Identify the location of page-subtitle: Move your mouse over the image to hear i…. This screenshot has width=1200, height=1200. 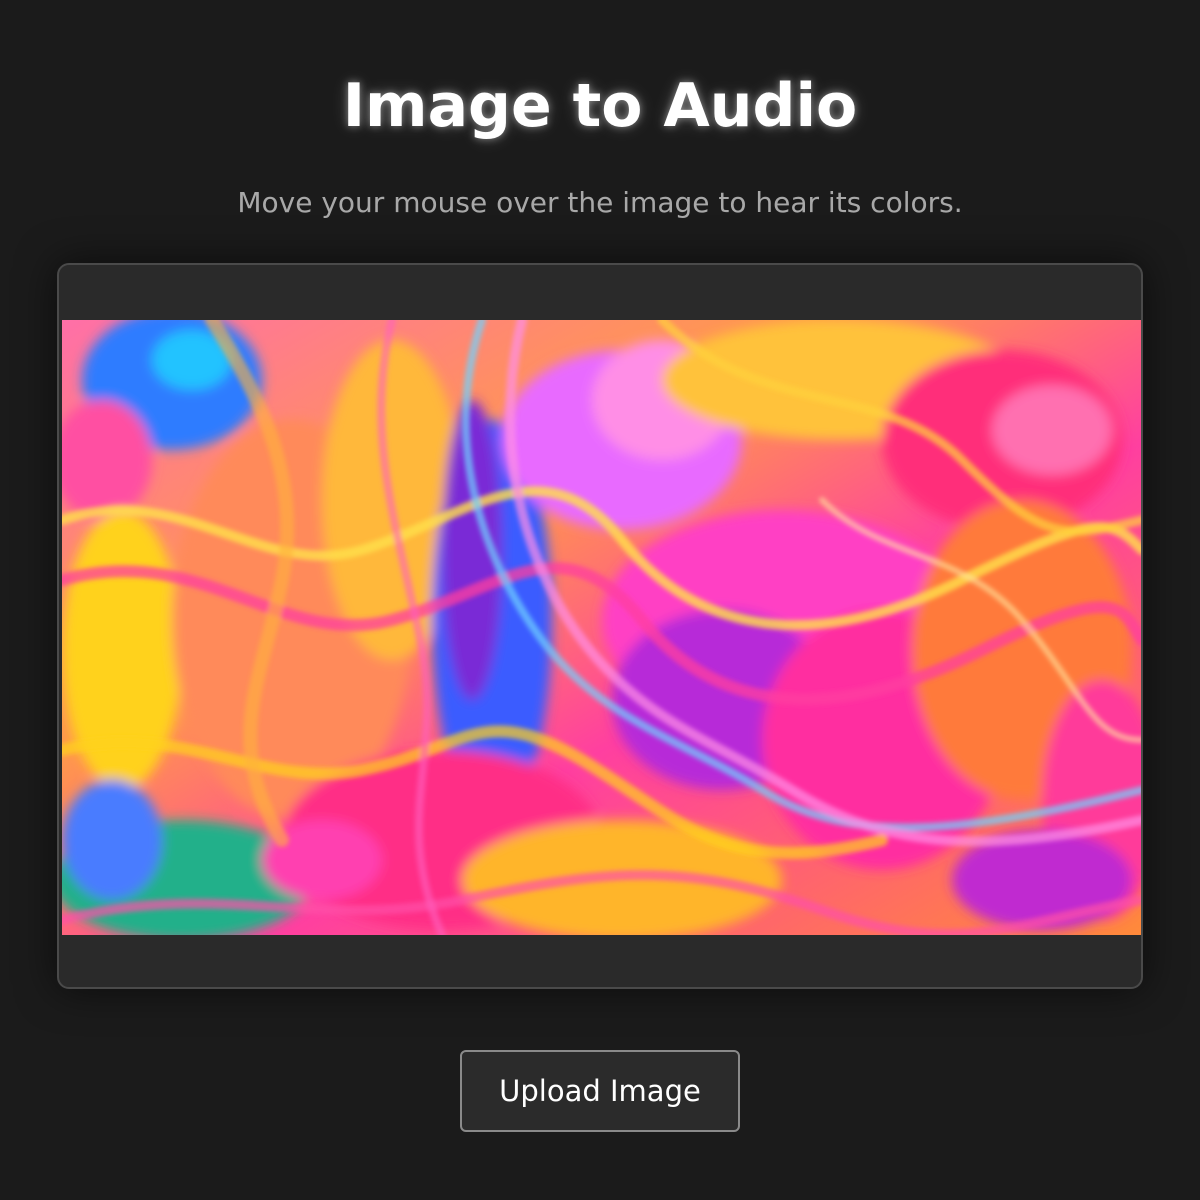
(600, 202).